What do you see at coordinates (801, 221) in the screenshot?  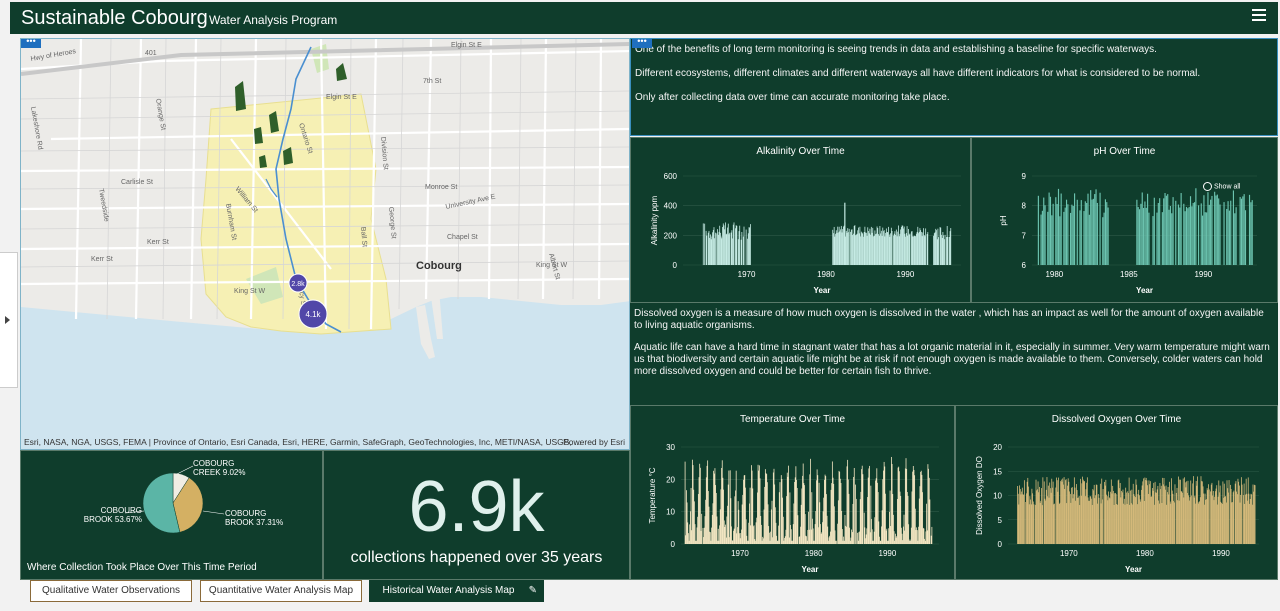 I see `alkalinity-chart: 0 200 400 600 1970 1980 1990 Year Alkalinity ppm` at bounding box center [801, 221].